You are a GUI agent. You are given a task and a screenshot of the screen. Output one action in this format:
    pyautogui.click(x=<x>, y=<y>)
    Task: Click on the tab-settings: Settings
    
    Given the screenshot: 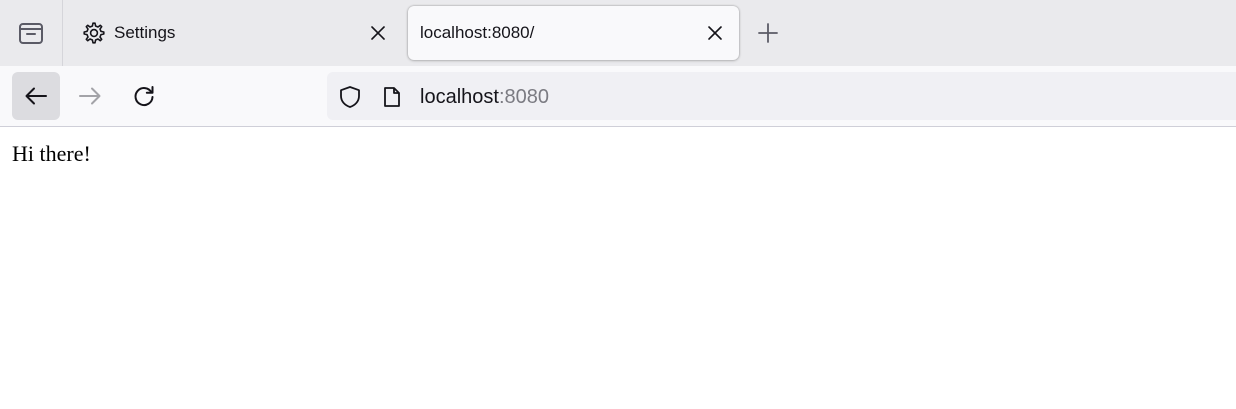 What is the action you would take?
    pyautogui.click(x=231, y=33)
    